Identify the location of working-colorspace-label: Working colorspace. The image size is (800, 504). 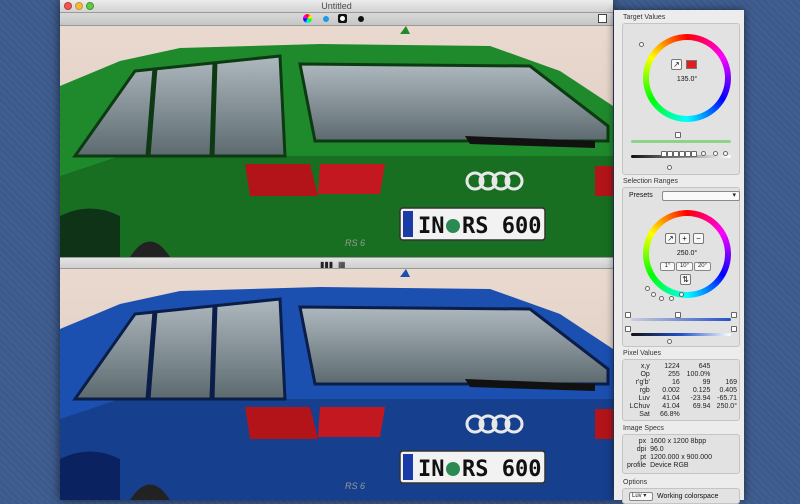
(688, 496).